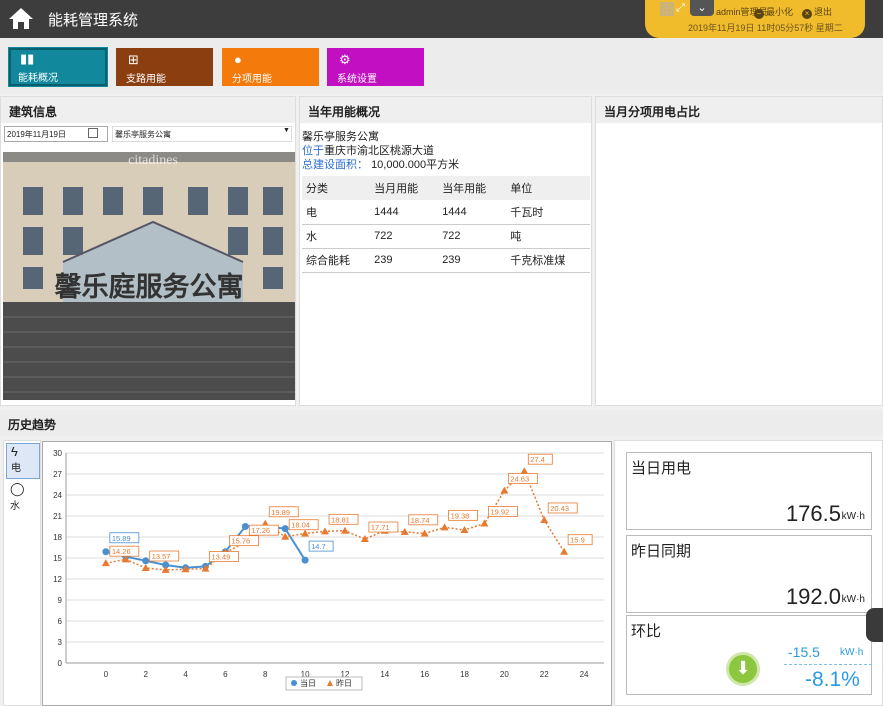 The width and height of the screenshot is (883, 706). What do you see at coordinates (270, 67) in the screenshot?
I see `nav-subitem-button: ● 分项用能` at bounding box center [270, 67].